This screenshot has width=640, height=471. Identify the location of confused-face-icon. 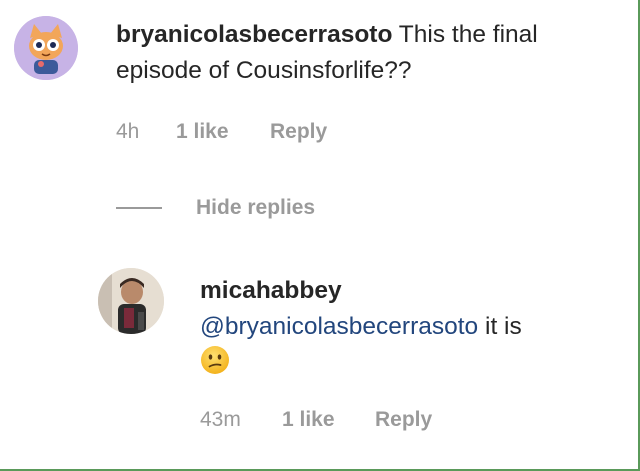
(215, 360).